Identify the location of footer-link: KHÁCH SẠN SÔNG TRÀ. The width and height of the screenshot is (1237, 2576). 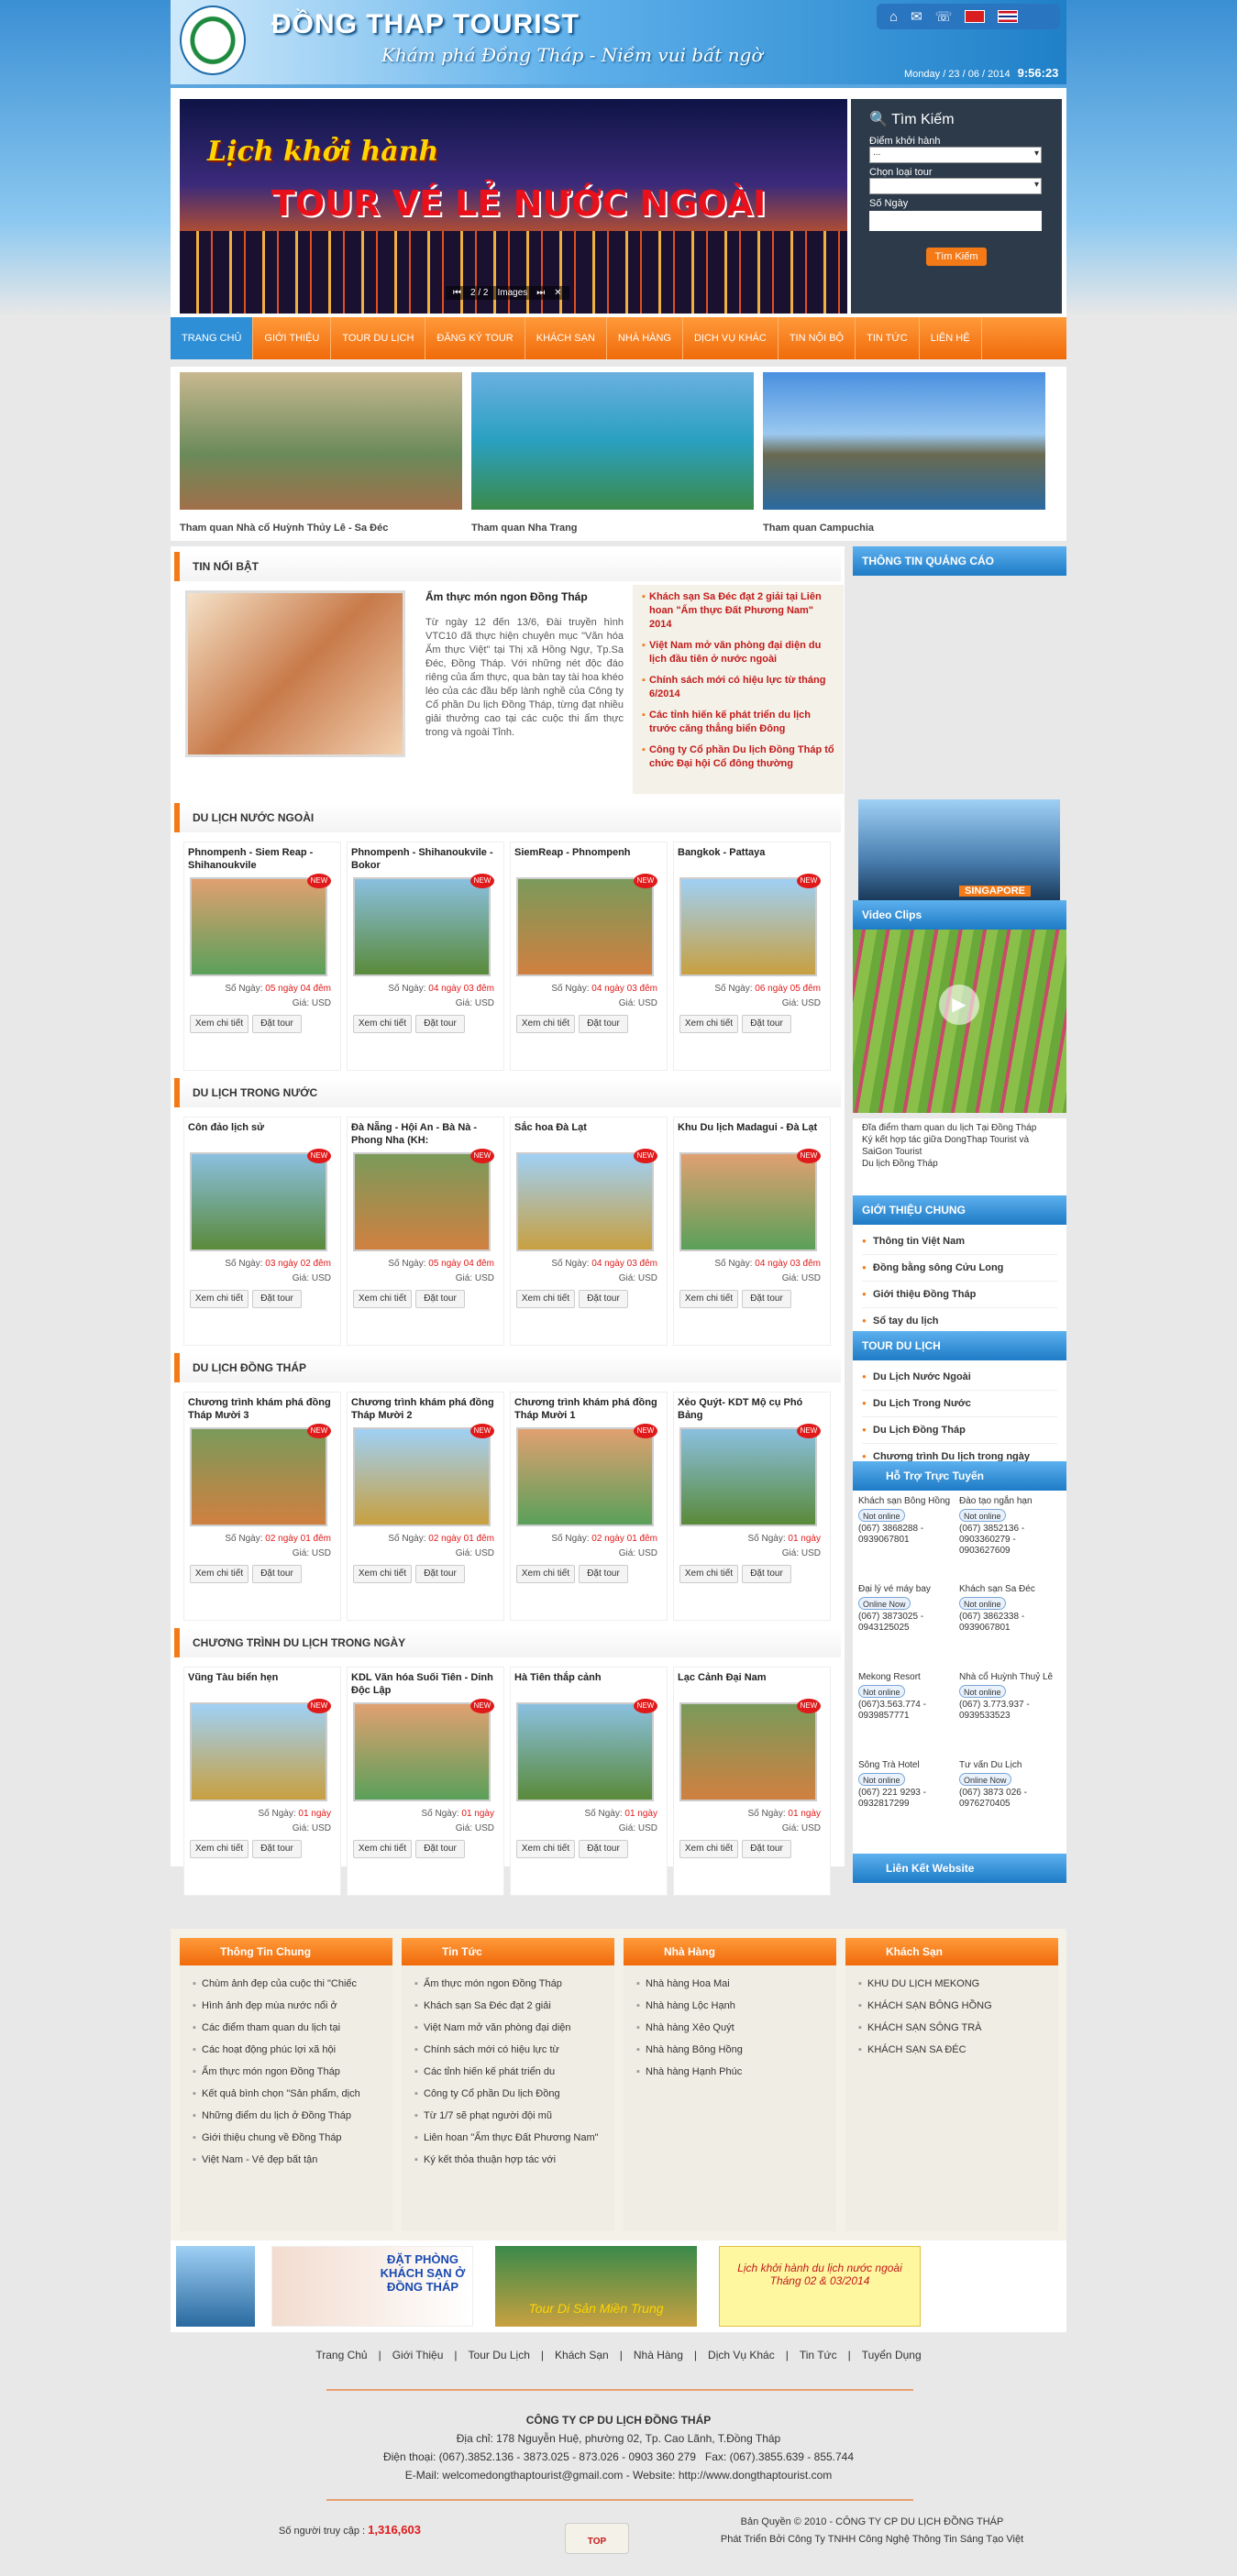
(951, 2028).